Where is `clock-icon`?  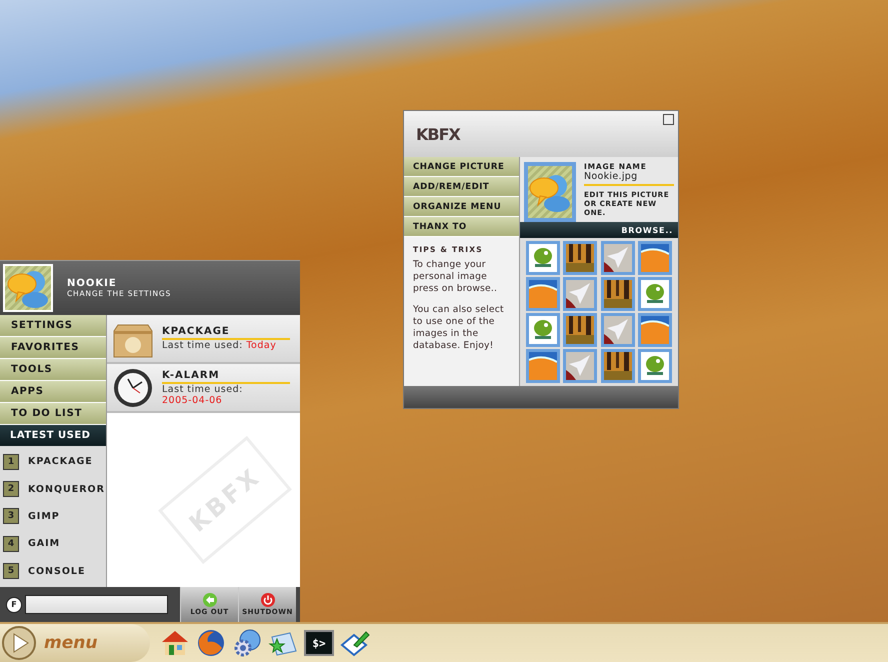
clock-icon is located at coordinates (133, 387).